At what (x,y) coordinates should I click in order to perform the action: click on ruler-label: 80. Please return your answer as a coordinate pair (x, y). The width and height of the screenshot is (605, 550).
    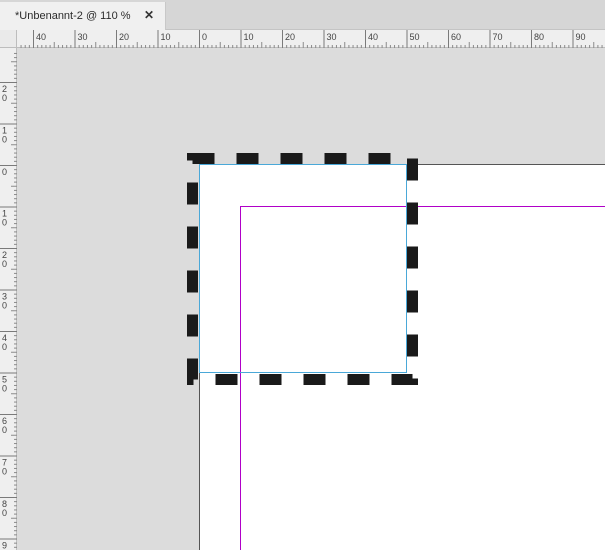
    Looking at the image, I should click on (539, 37).